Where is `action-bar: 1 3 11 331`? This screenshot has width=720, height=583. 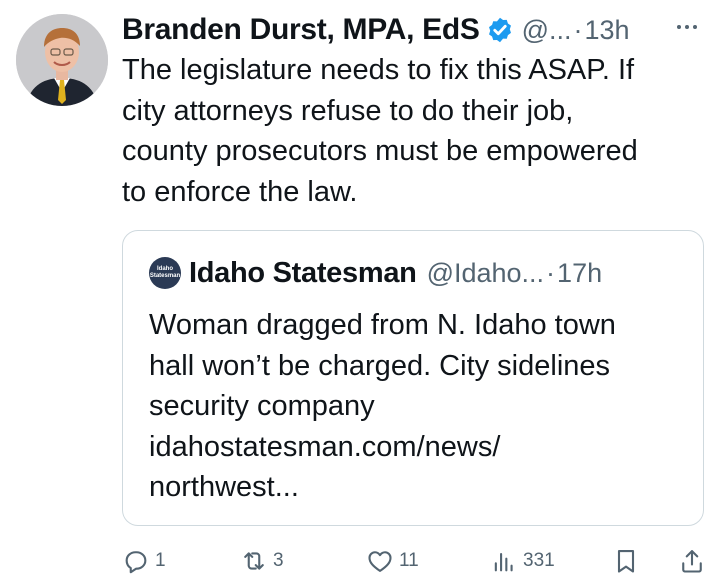
action-bar: 1 3 11 331 is located at coordinates (417, 561).